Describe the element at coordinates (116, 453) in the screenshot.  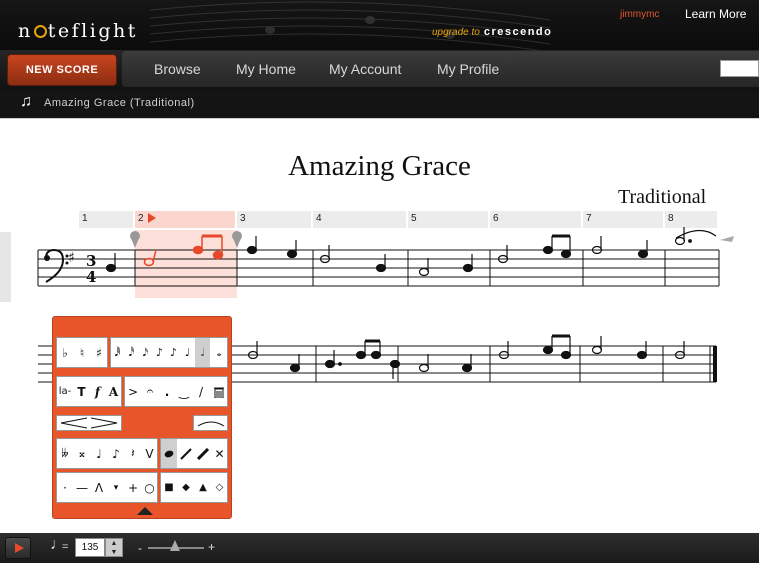
I see `tuplet-button: ♪` at that location.